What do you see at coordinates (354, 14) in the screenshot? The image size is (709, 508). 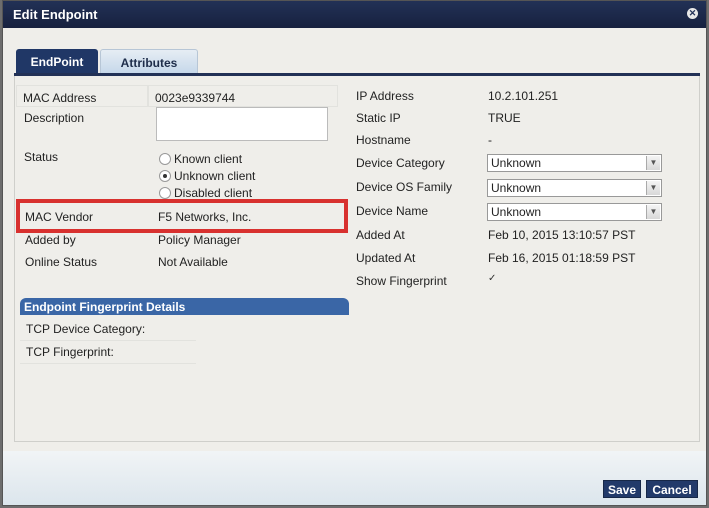 I see `dialog-titlebar: Edit Endpoint ✕` at bounding box center [354, 14].